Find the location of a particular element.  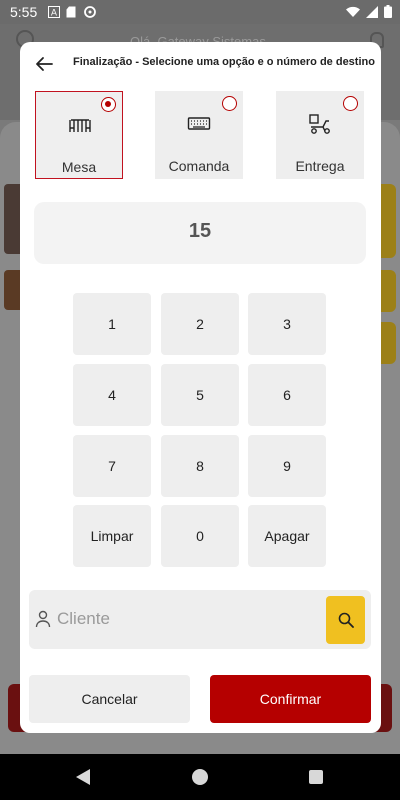

sync-icon is located at coordinates (90, 11).